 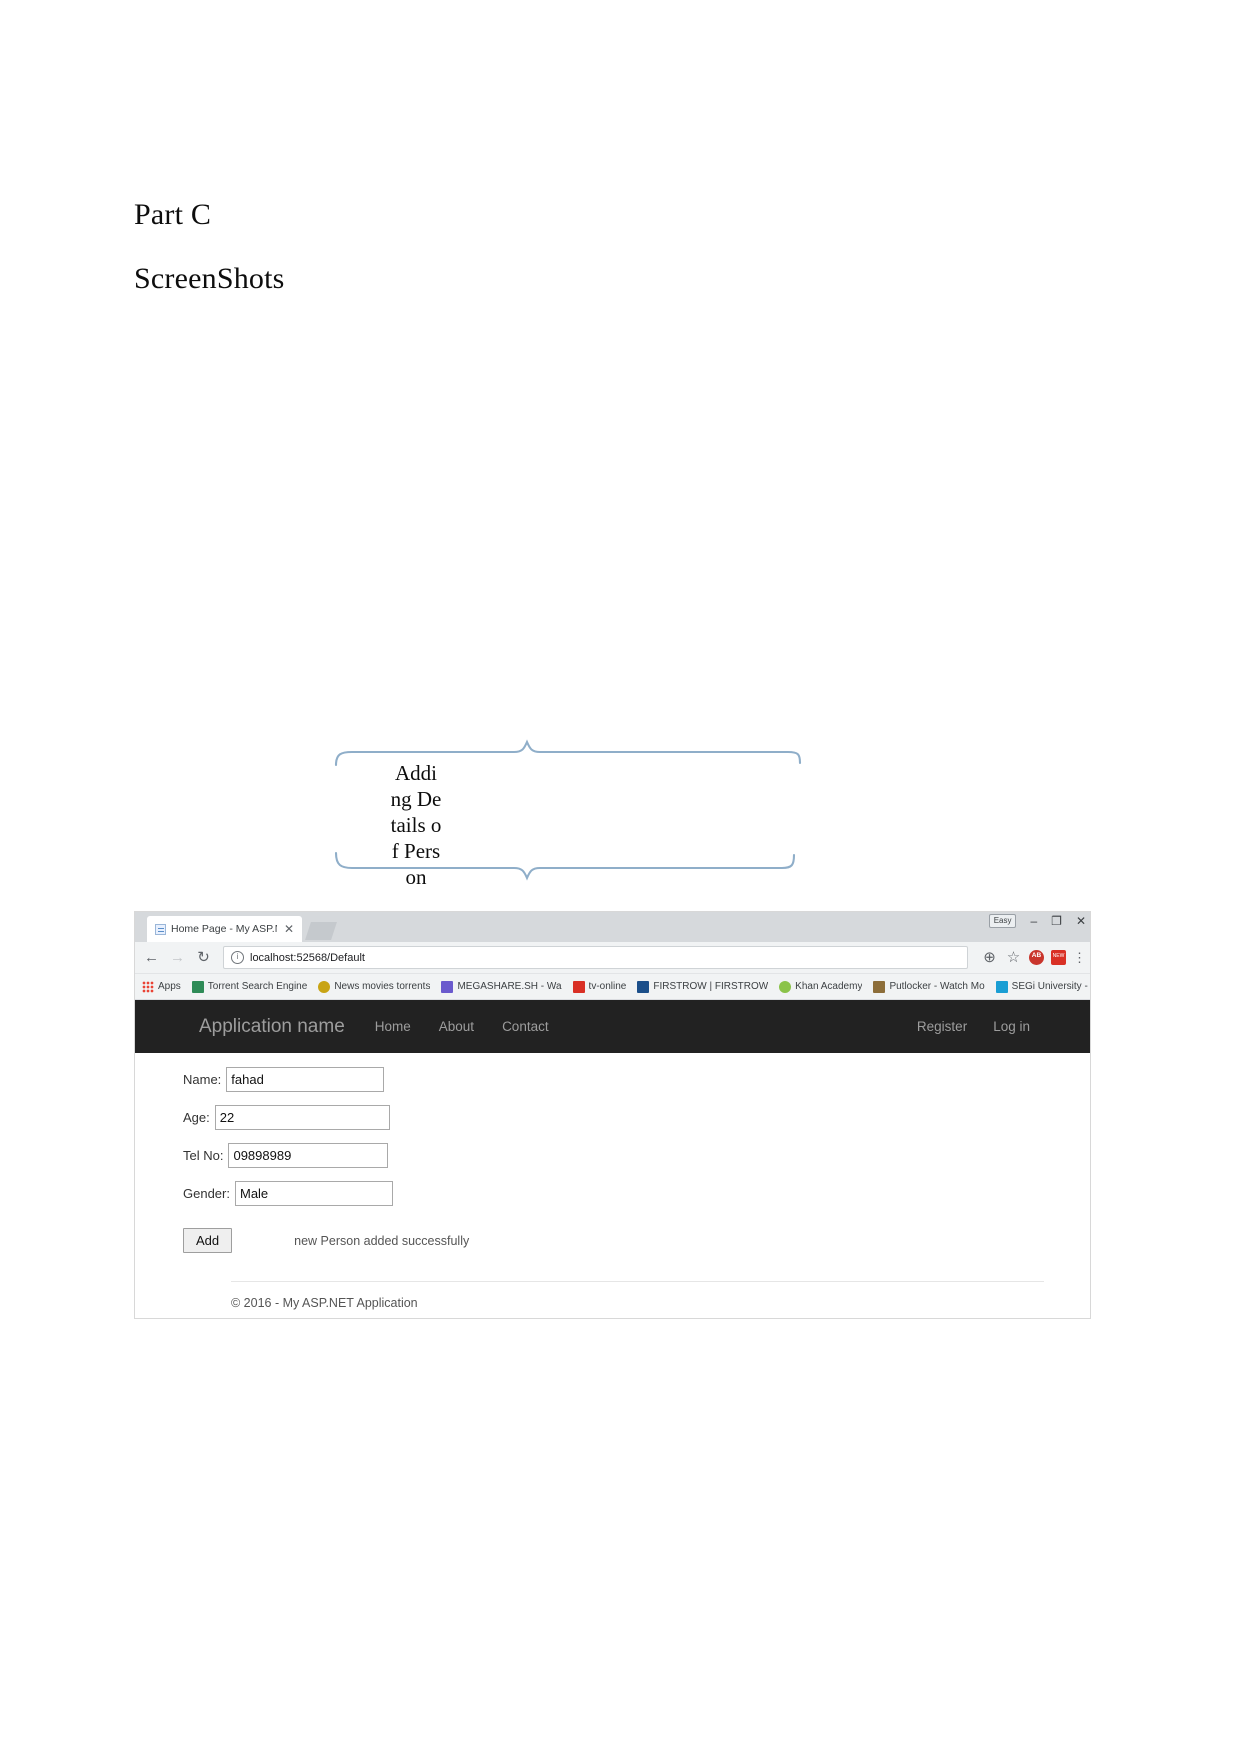 I want to click on toolbar-right-actions: ⊕ ☆ ⋮, so click(x=1031, y=957).